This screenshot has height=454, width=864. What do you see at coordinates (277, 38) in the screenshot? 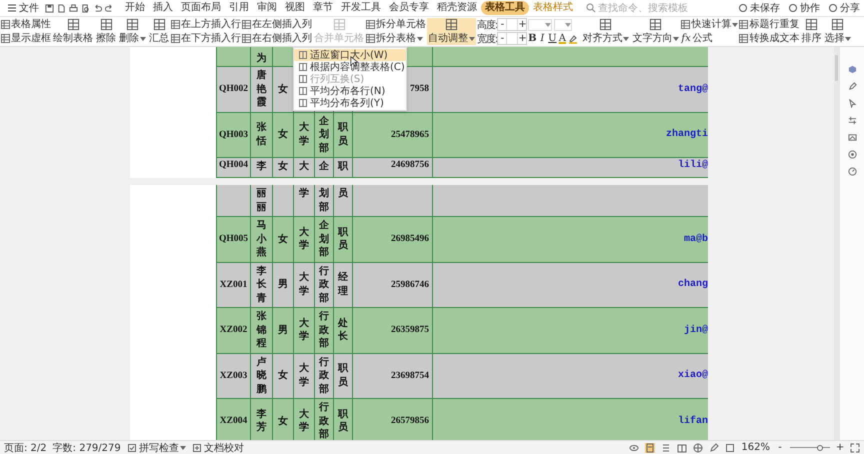
I see `ribbon-button: 在右侧插入列` at bounding box center [277, 38].